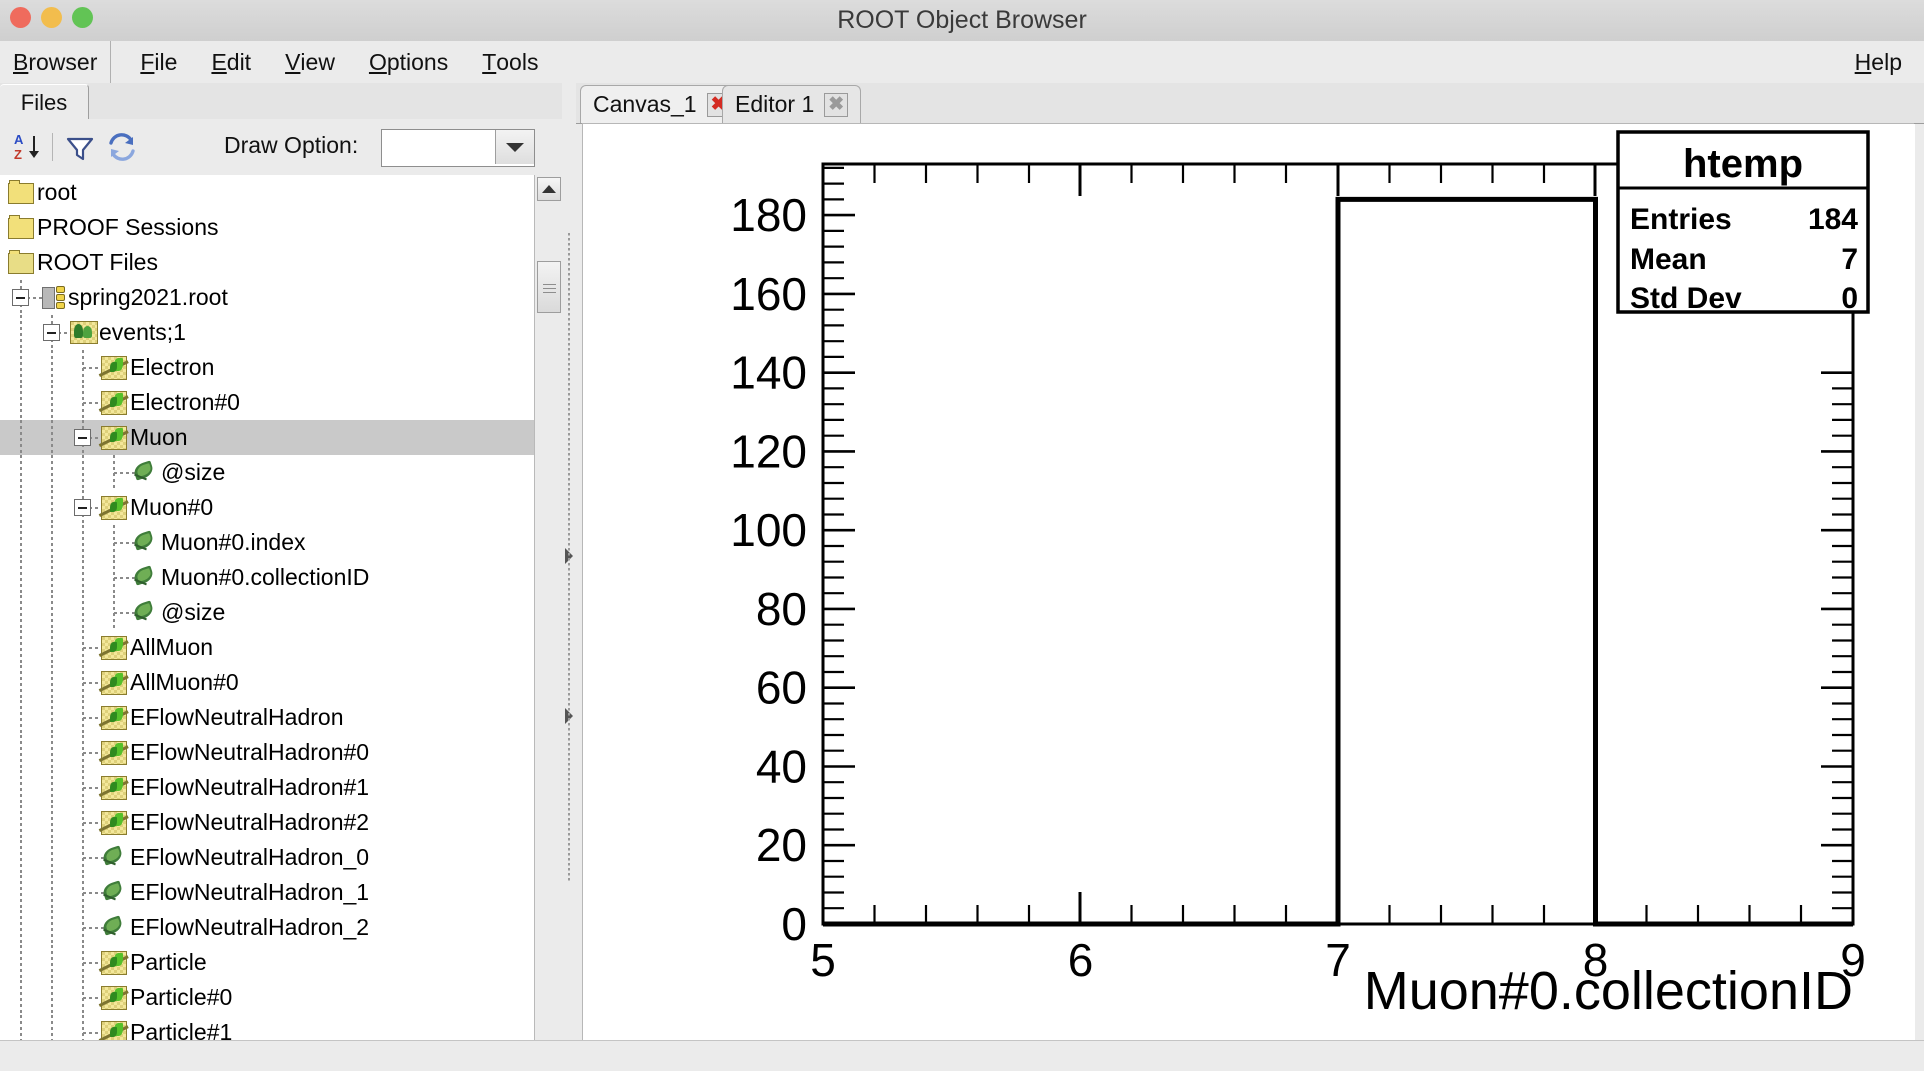  I want to click on tab-editor-1: Editor 1 ✖, so click(792, 104).